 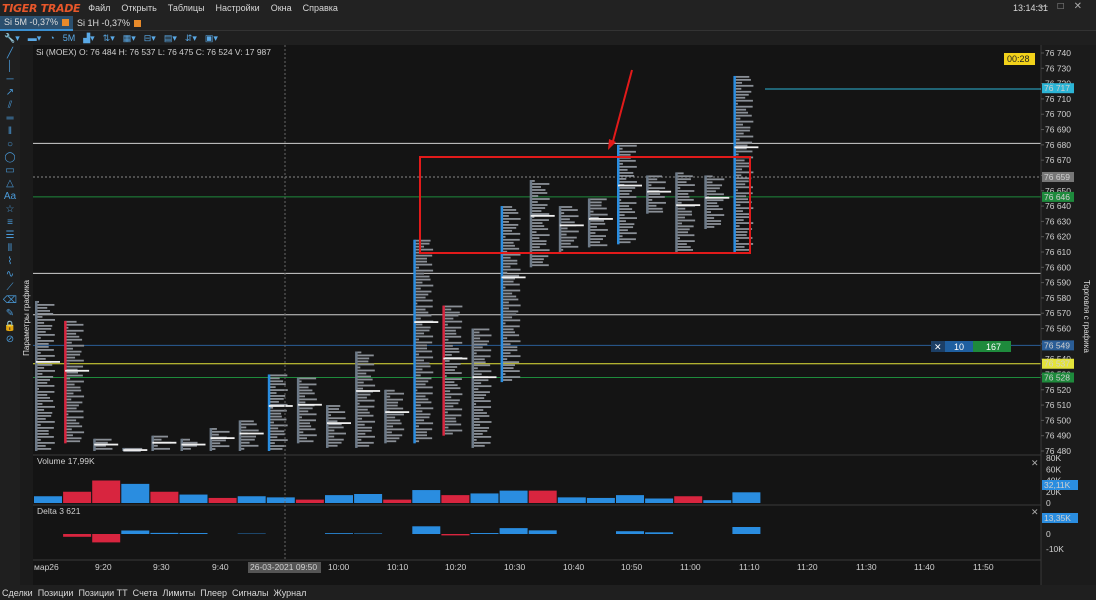 I want to click on time-tick: 10:50, so click(x=632, y=567).